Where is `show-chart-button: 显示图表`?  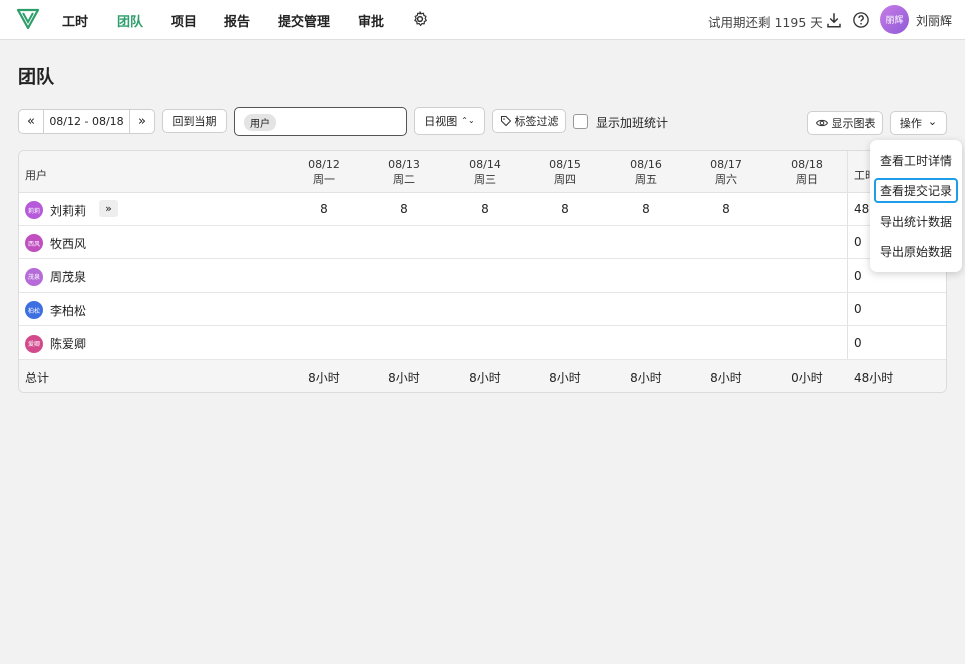 show-chart-button: 显示图表 is located at coordinates (845, 123).